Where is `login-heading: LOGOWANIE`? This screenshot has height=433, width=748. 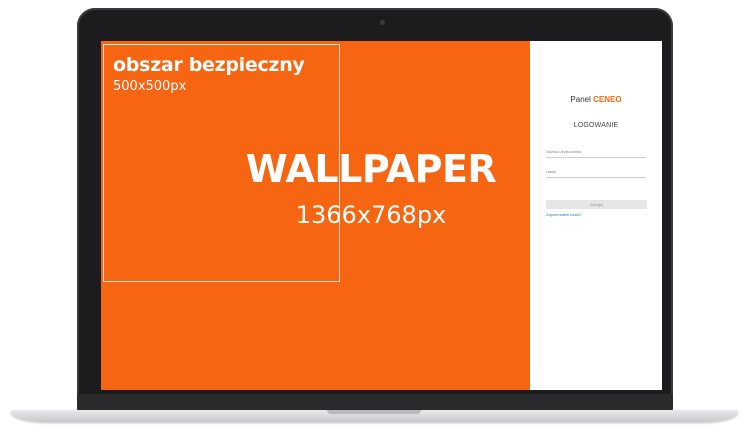 login-heading: LOGOWANIE is located at coordinates (596, 125).